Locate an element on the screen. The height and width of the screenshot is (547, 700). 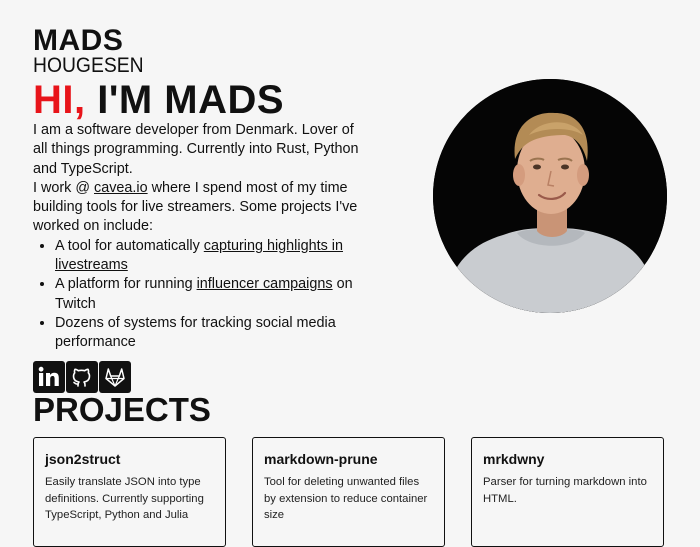
list-item-text: A platform for running is located at coordinates (126, 284).